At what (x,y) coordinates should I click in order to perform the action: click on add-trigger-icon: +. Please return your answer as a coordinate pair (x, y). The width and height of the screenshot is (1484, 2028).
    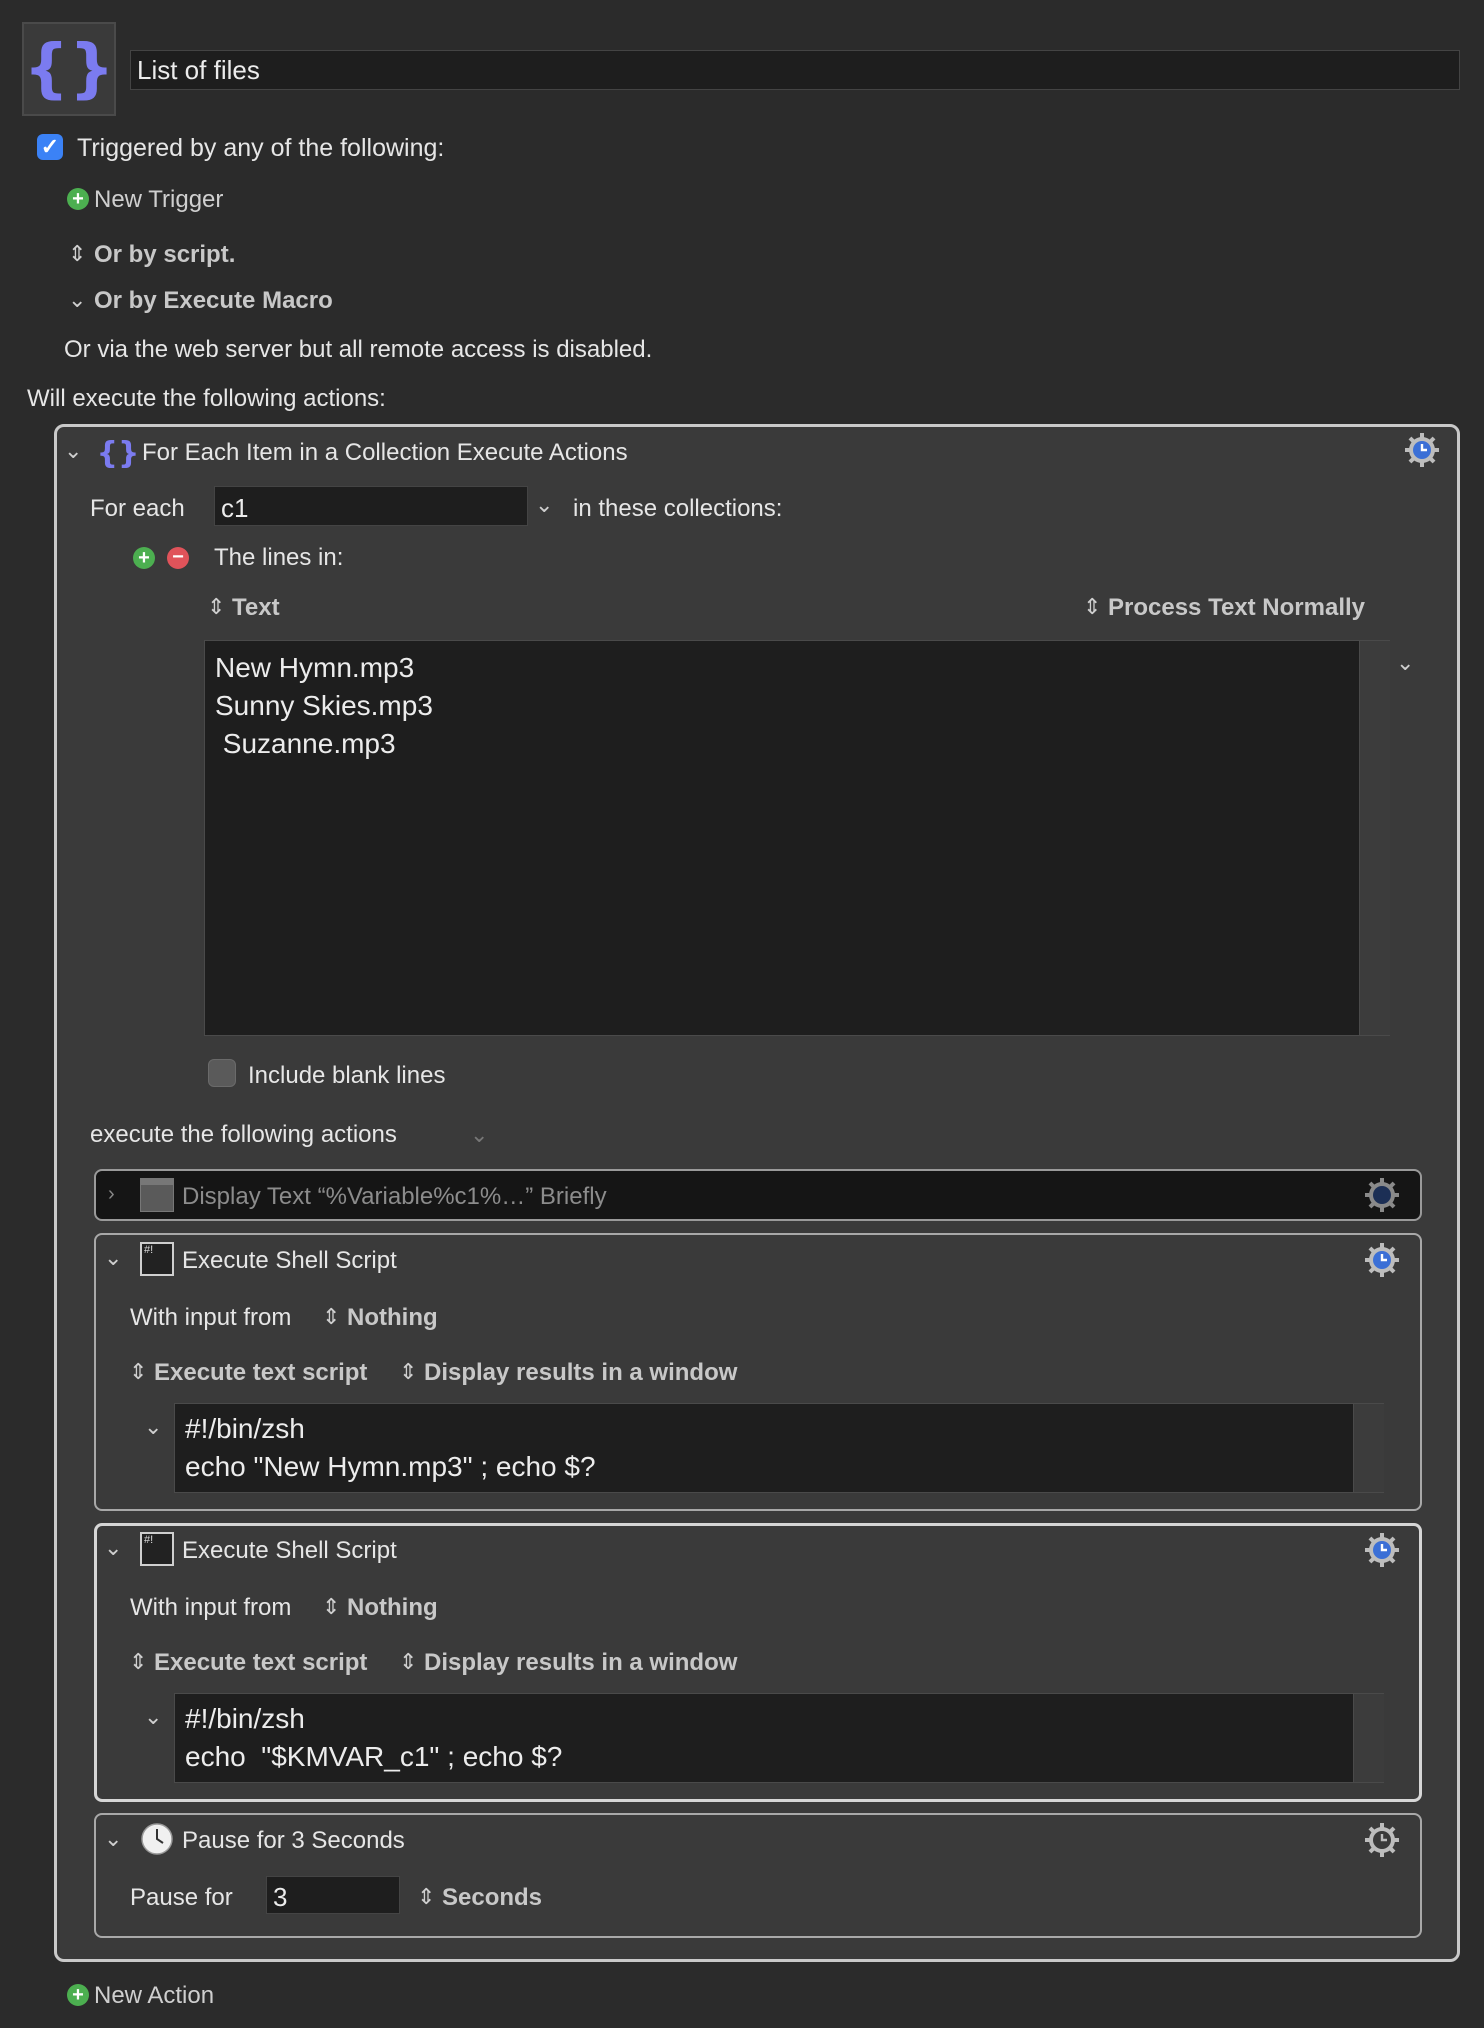
    Looking at the image, I should click on (78, 199).